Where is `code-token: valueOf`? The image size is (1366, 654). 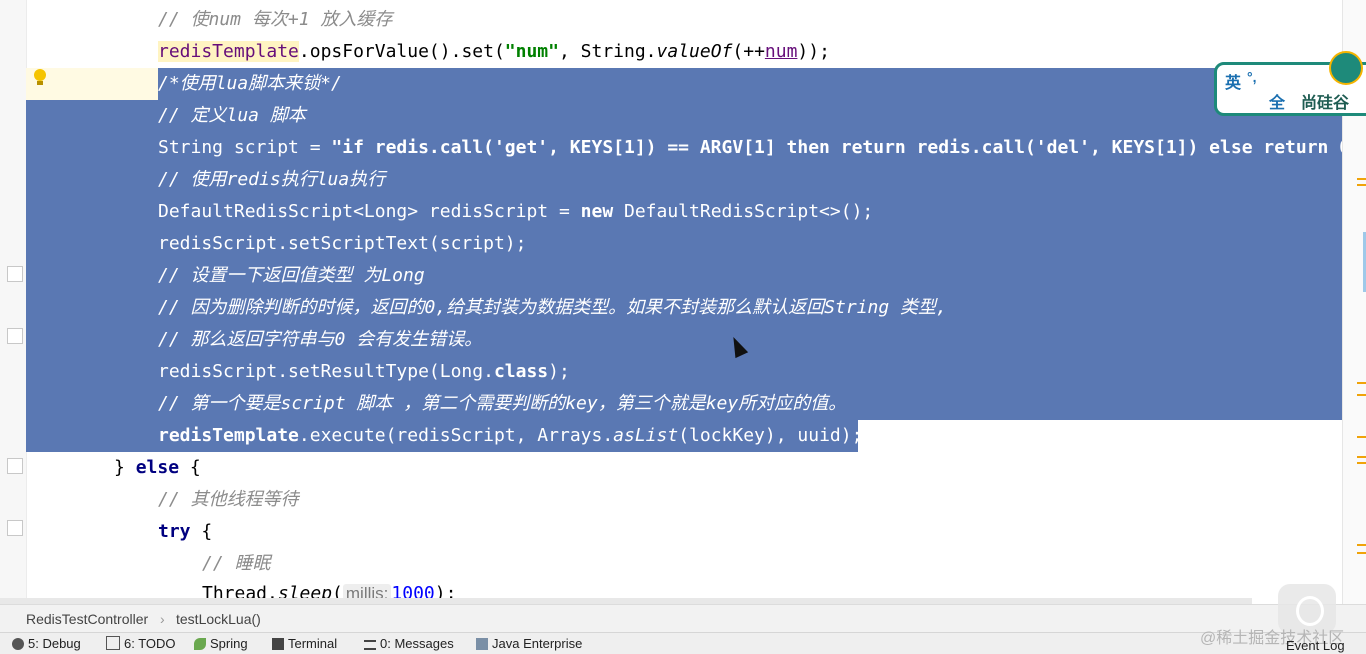
code-token: valueOf is located at coordinates (694, 51).